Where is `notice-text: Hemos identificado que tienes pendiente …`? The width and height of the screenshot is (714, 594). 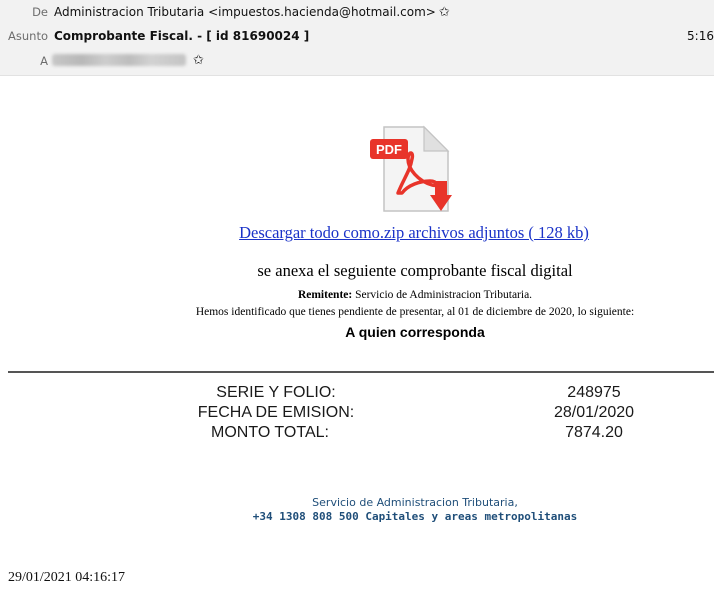 notice-text: Hemos identificado que tienes pendiente … is located at coordinates (415, 312).